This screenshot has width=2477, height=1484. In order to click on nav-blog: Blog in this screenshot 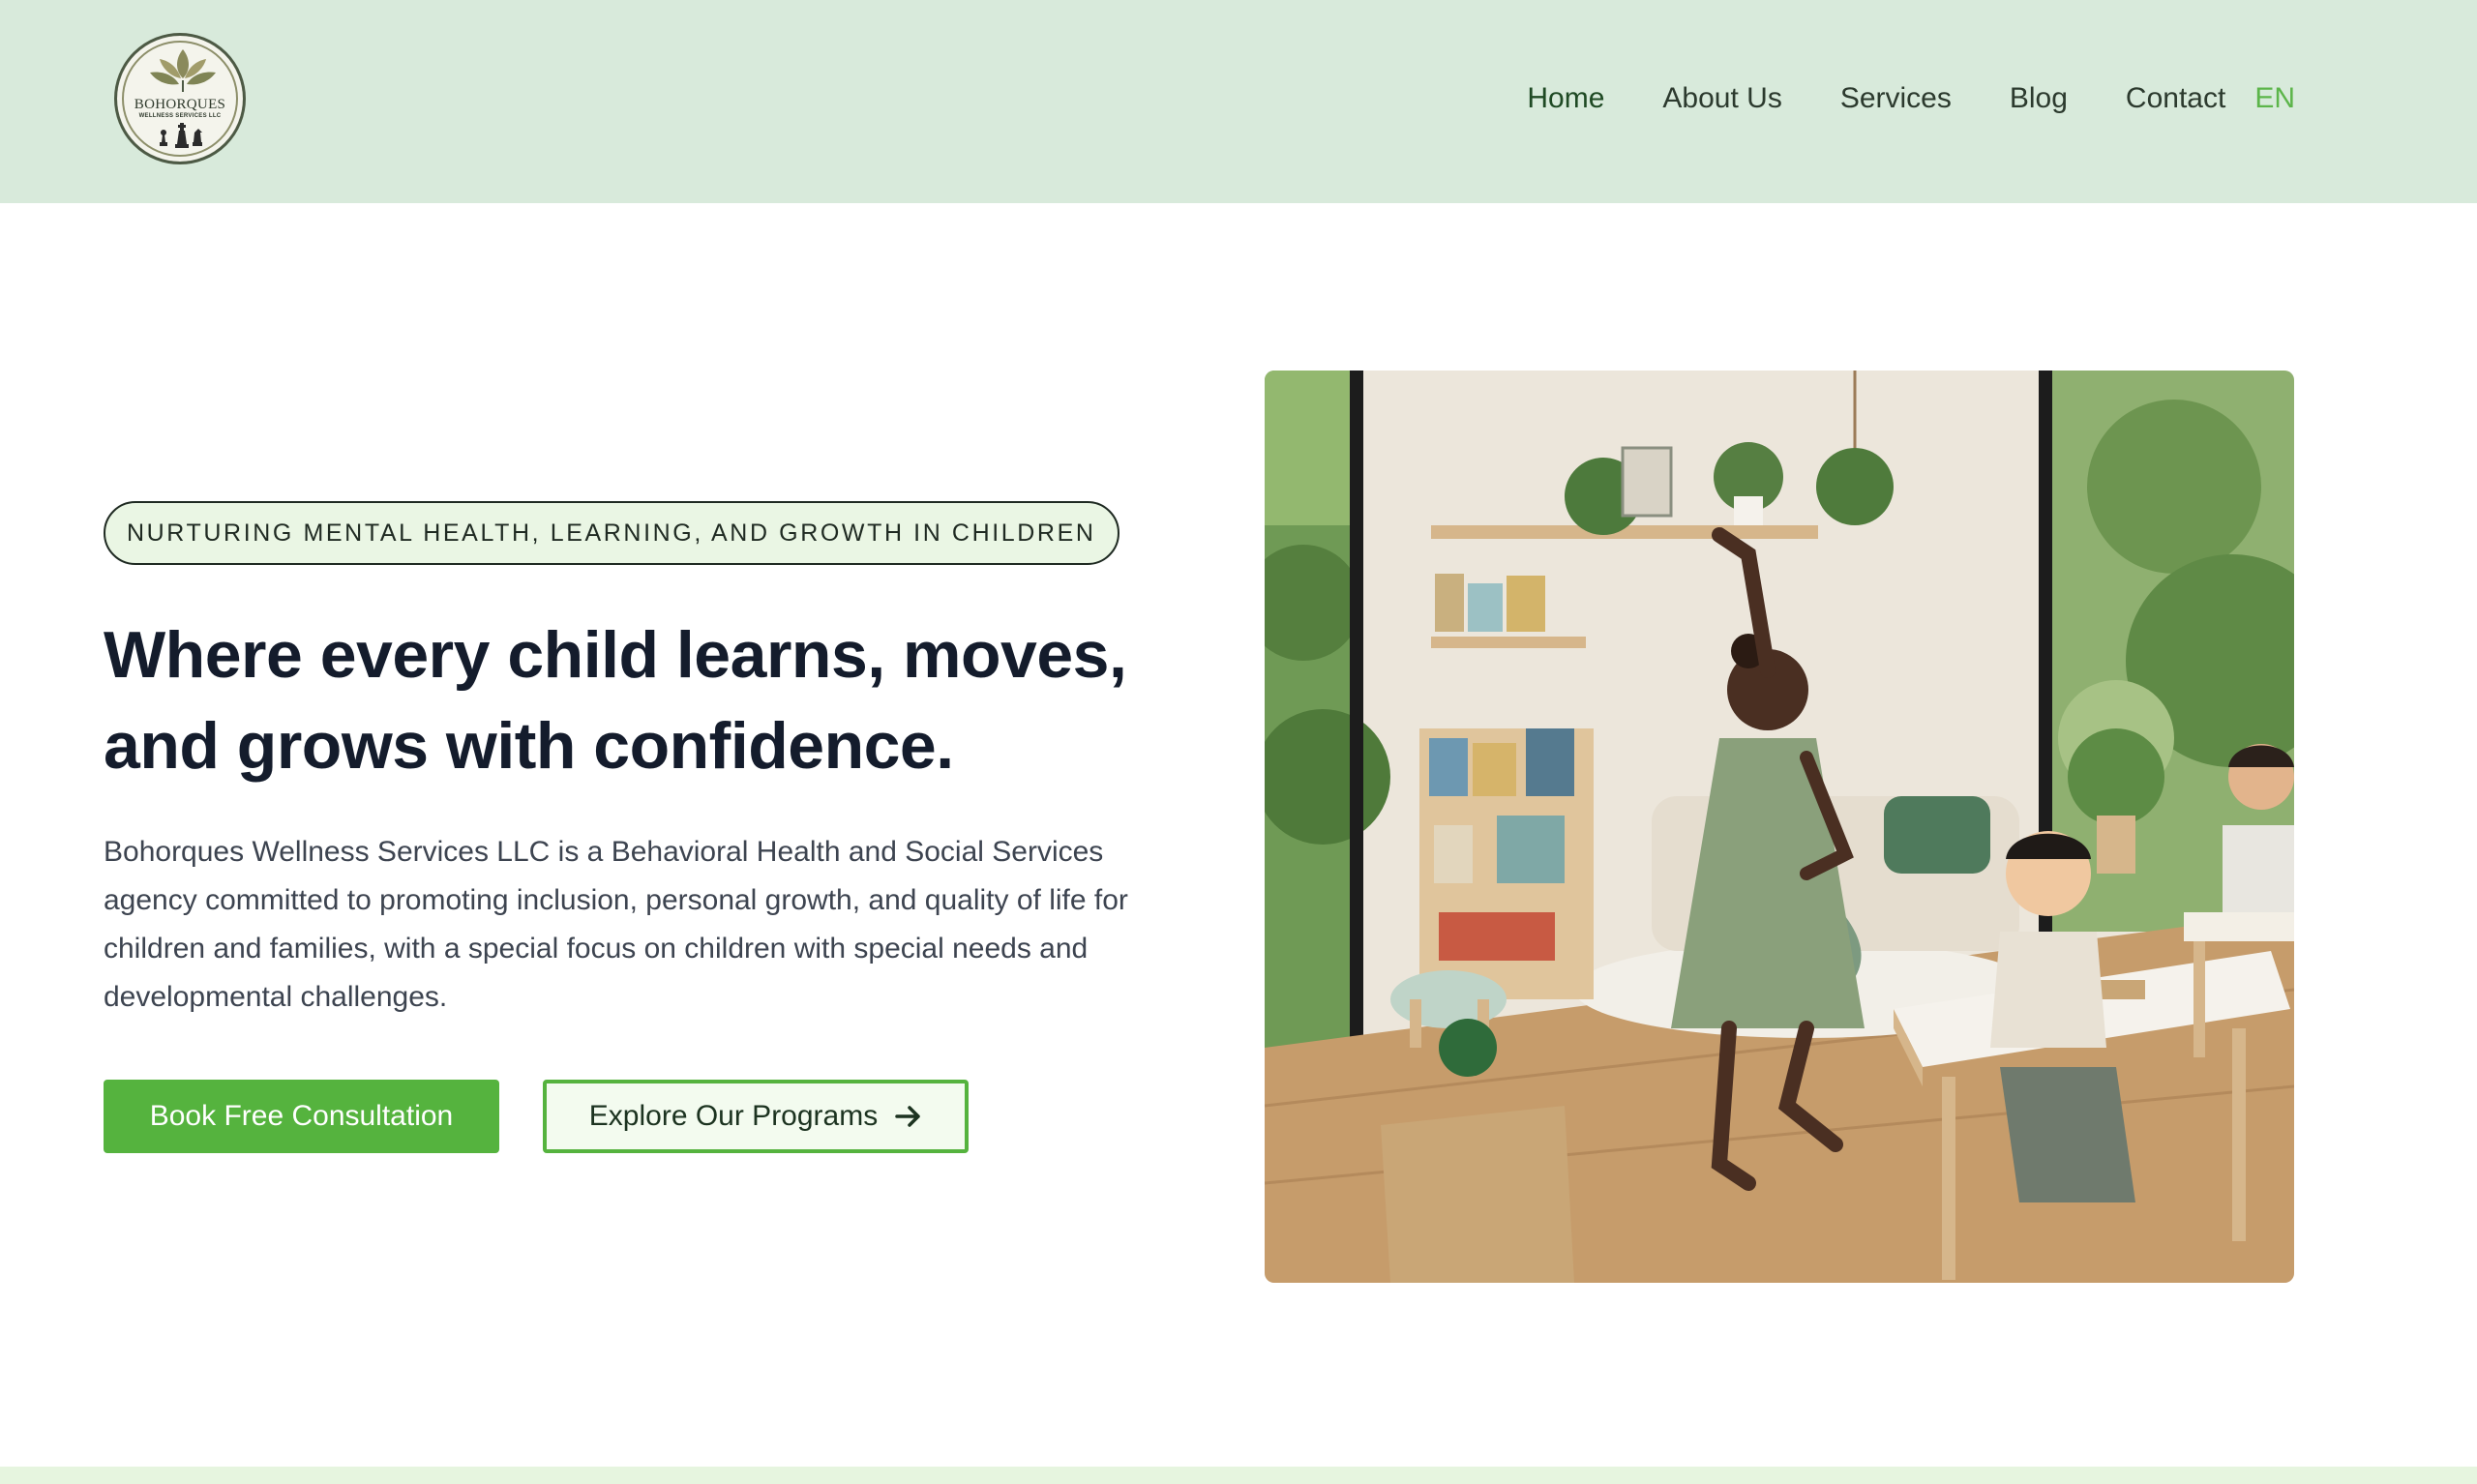, I will do `click(2039, 98)`.